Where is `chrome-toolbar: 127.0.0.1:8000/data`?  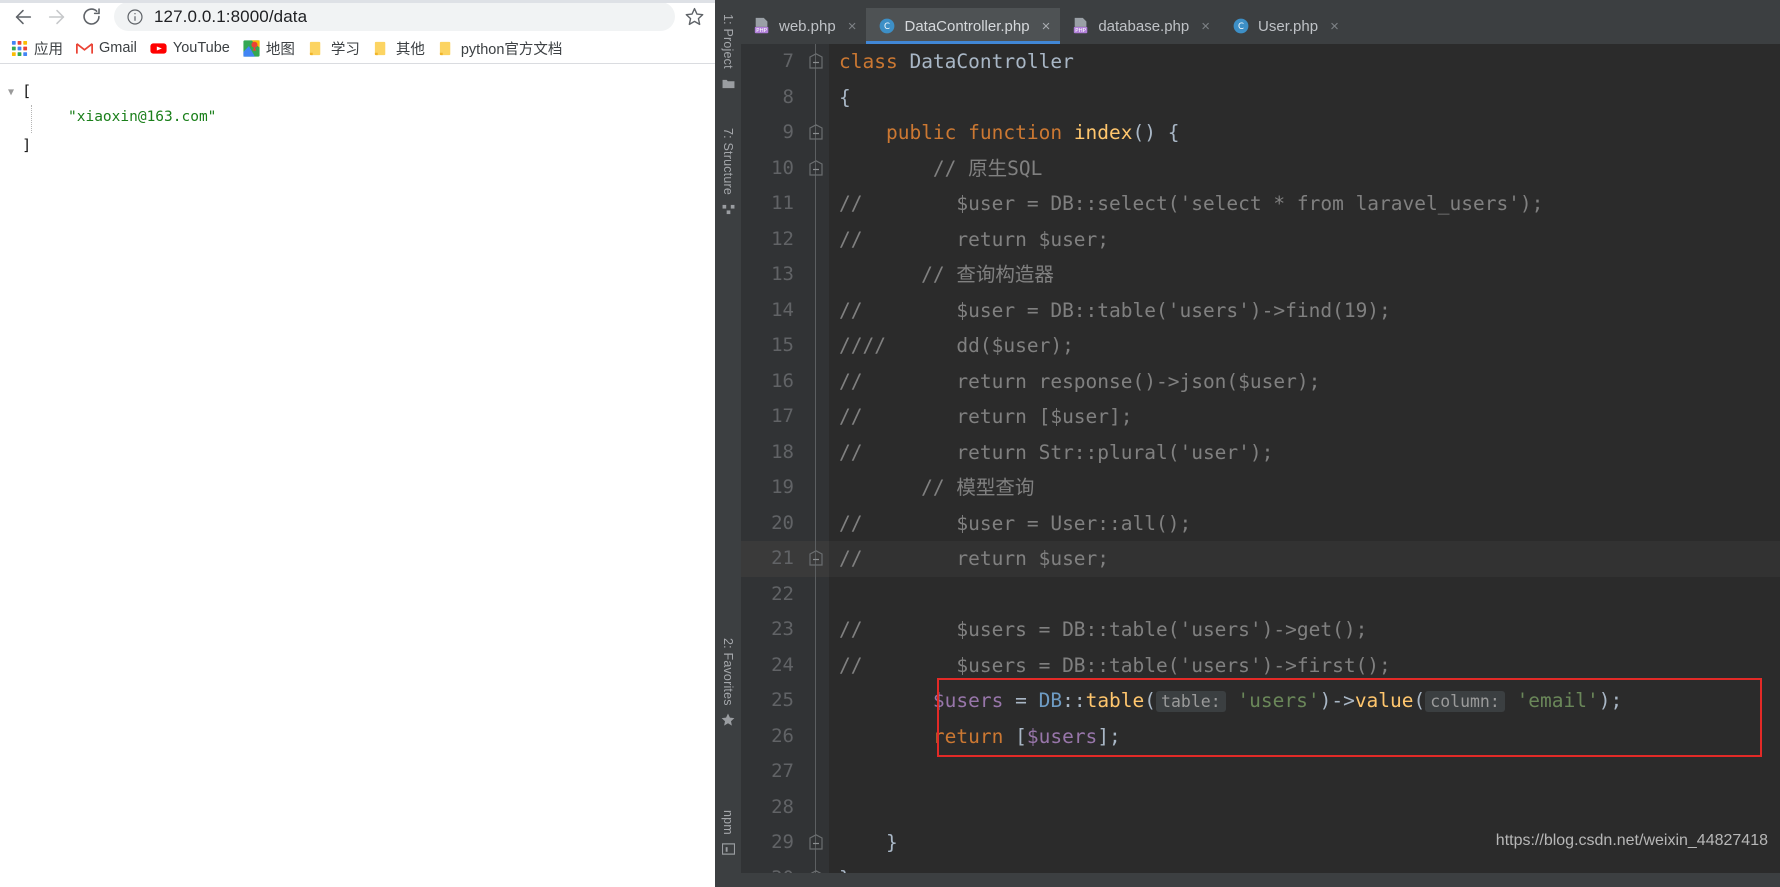
chrome-toolbar: 127.0.0.1:8000/data is located at coordinates (357, 16).